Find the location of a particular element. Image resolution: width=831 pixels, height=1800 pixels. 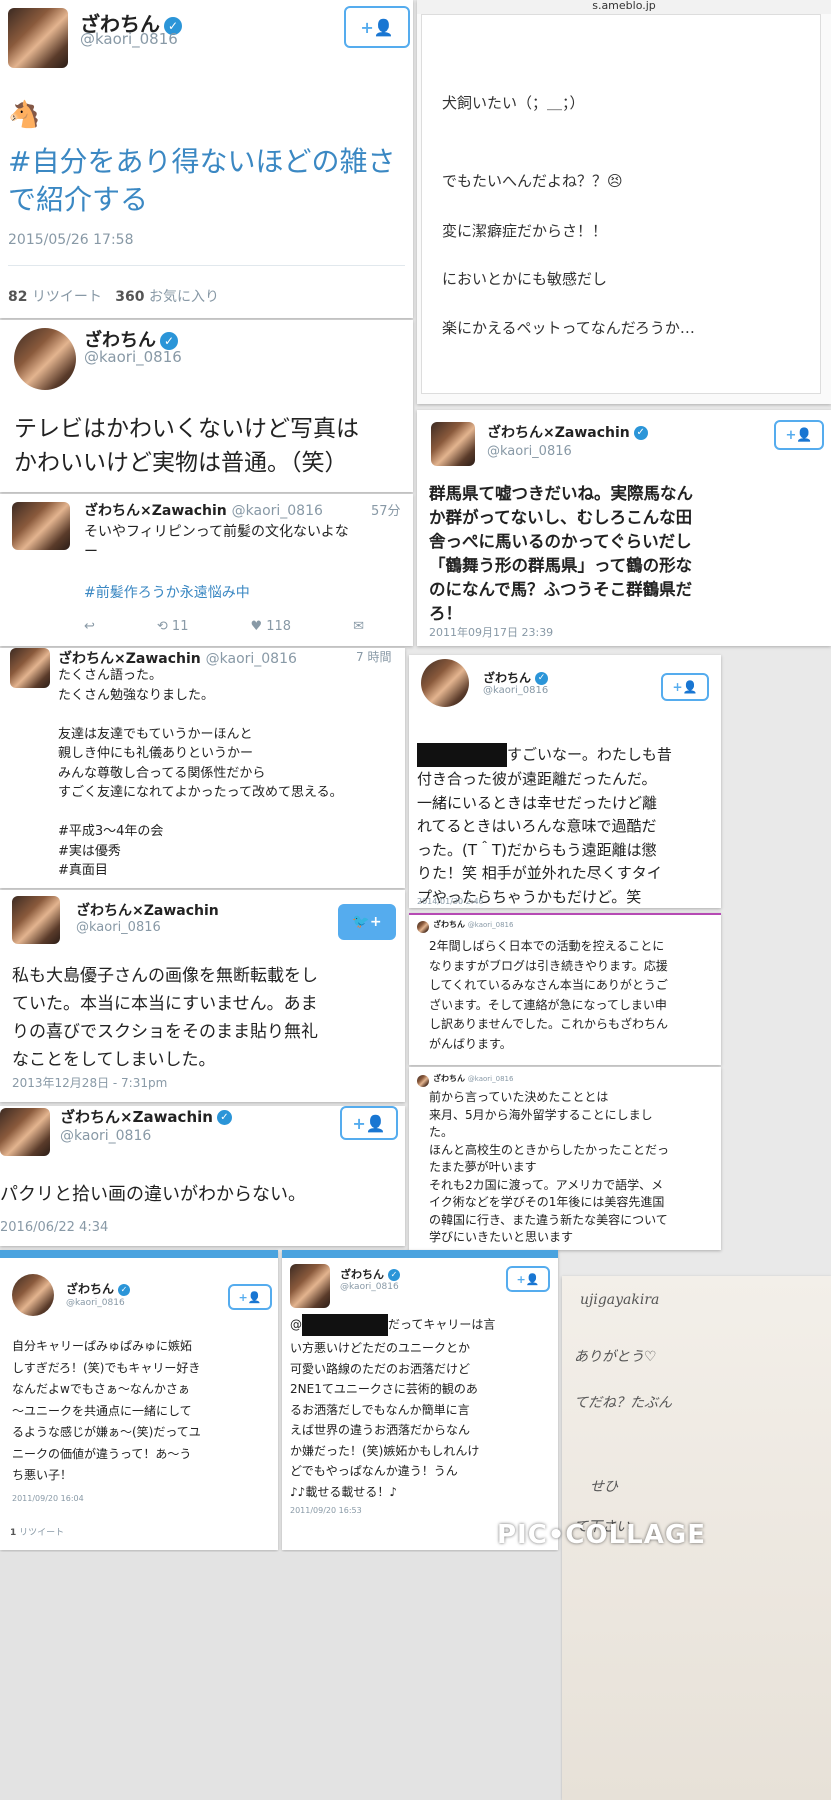

tweet-date: 2011年09月17日 23:39 is located at coordinates (491, 632).